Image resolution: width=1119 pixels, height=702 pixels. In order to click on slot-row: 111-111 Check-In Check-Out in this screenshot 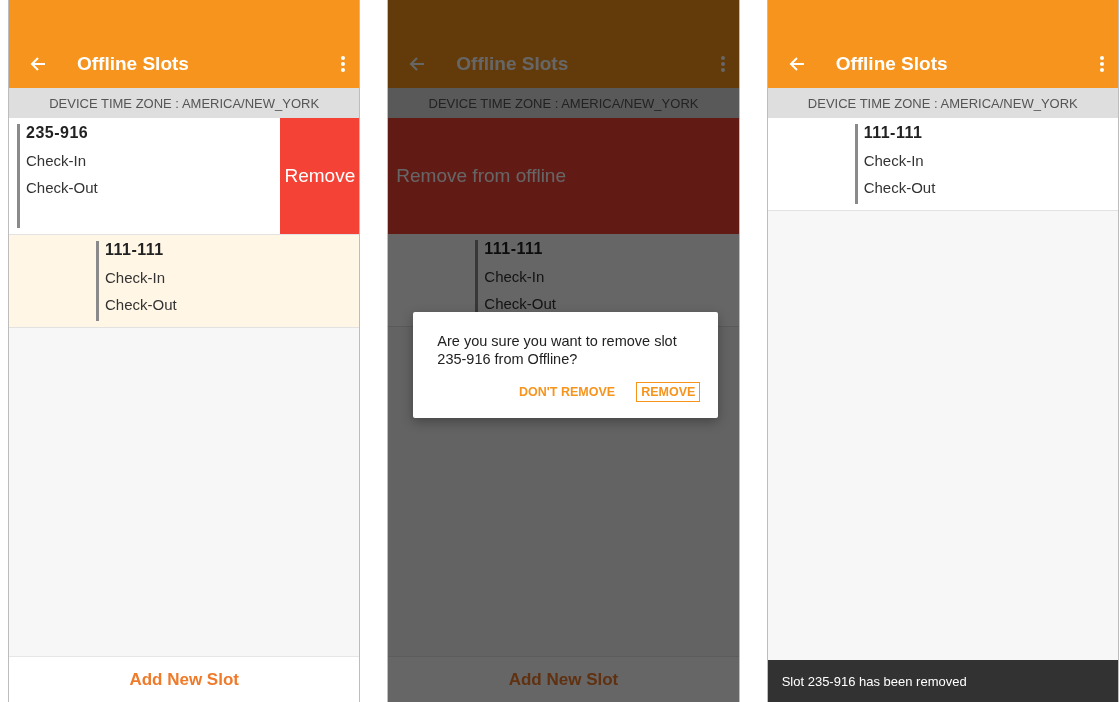, I will do `click(184, 281)`.